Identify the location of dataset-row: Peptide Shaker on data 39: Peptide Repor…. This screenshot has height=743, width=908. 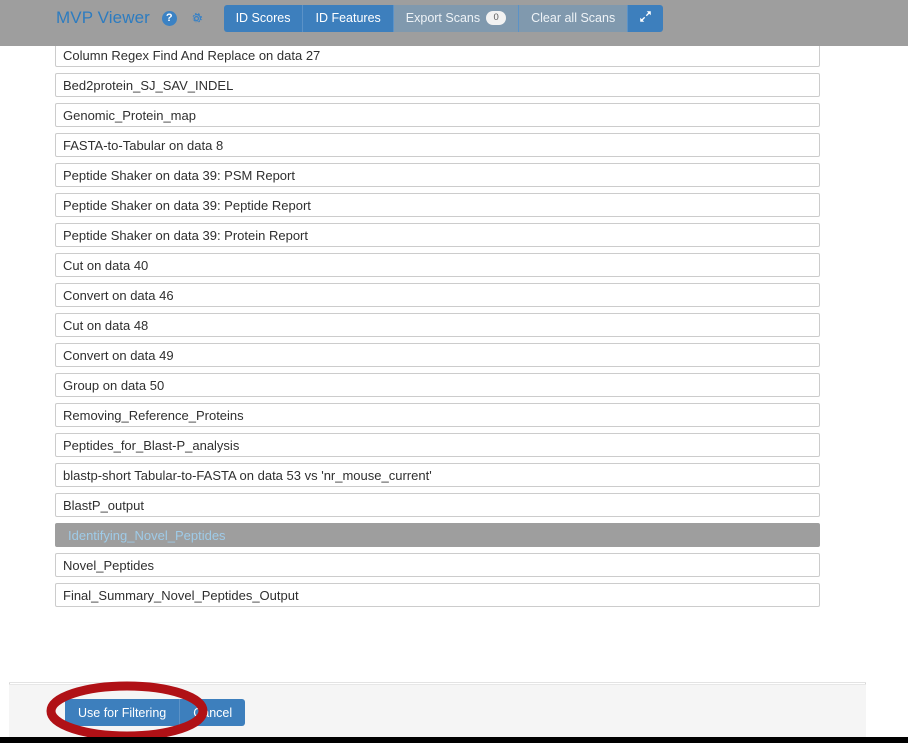
(437, 205).